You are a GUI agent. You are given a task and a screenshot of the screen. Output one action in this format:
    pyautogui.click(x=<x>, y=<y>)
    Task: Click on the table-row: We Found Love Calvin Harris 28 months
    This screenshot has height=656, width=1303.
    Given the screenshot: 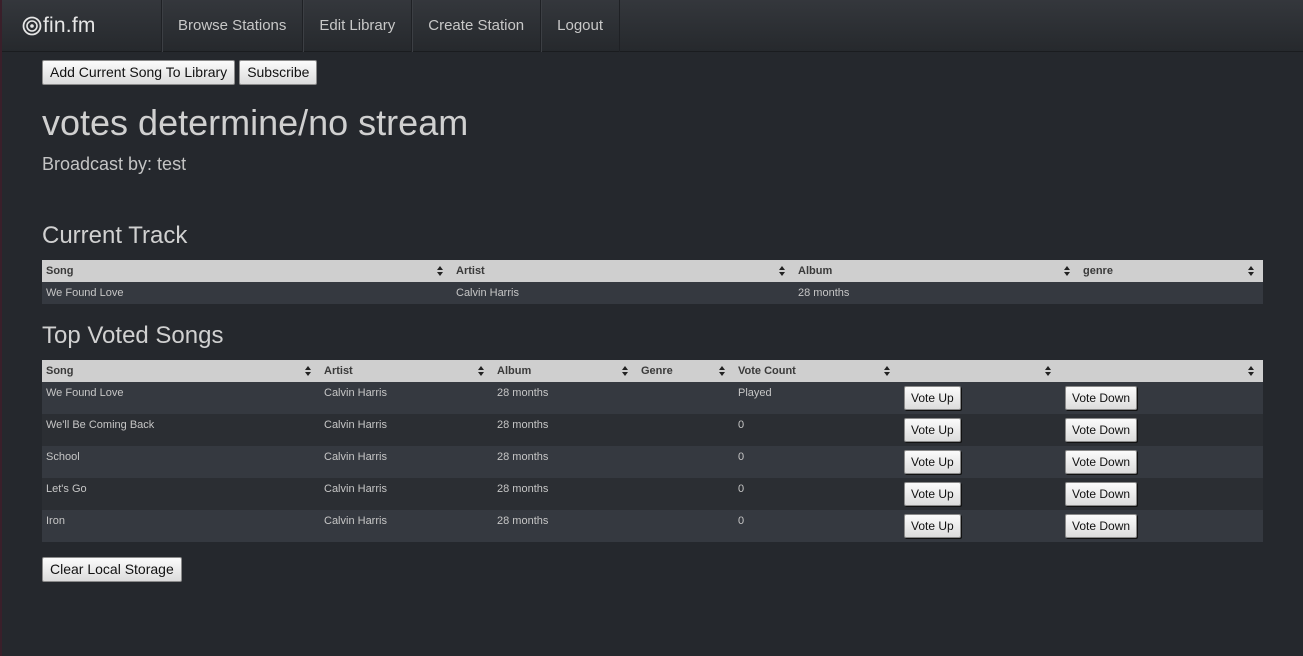 What is the action you would take?
    pyautogui.click(x=652, y=293)
    